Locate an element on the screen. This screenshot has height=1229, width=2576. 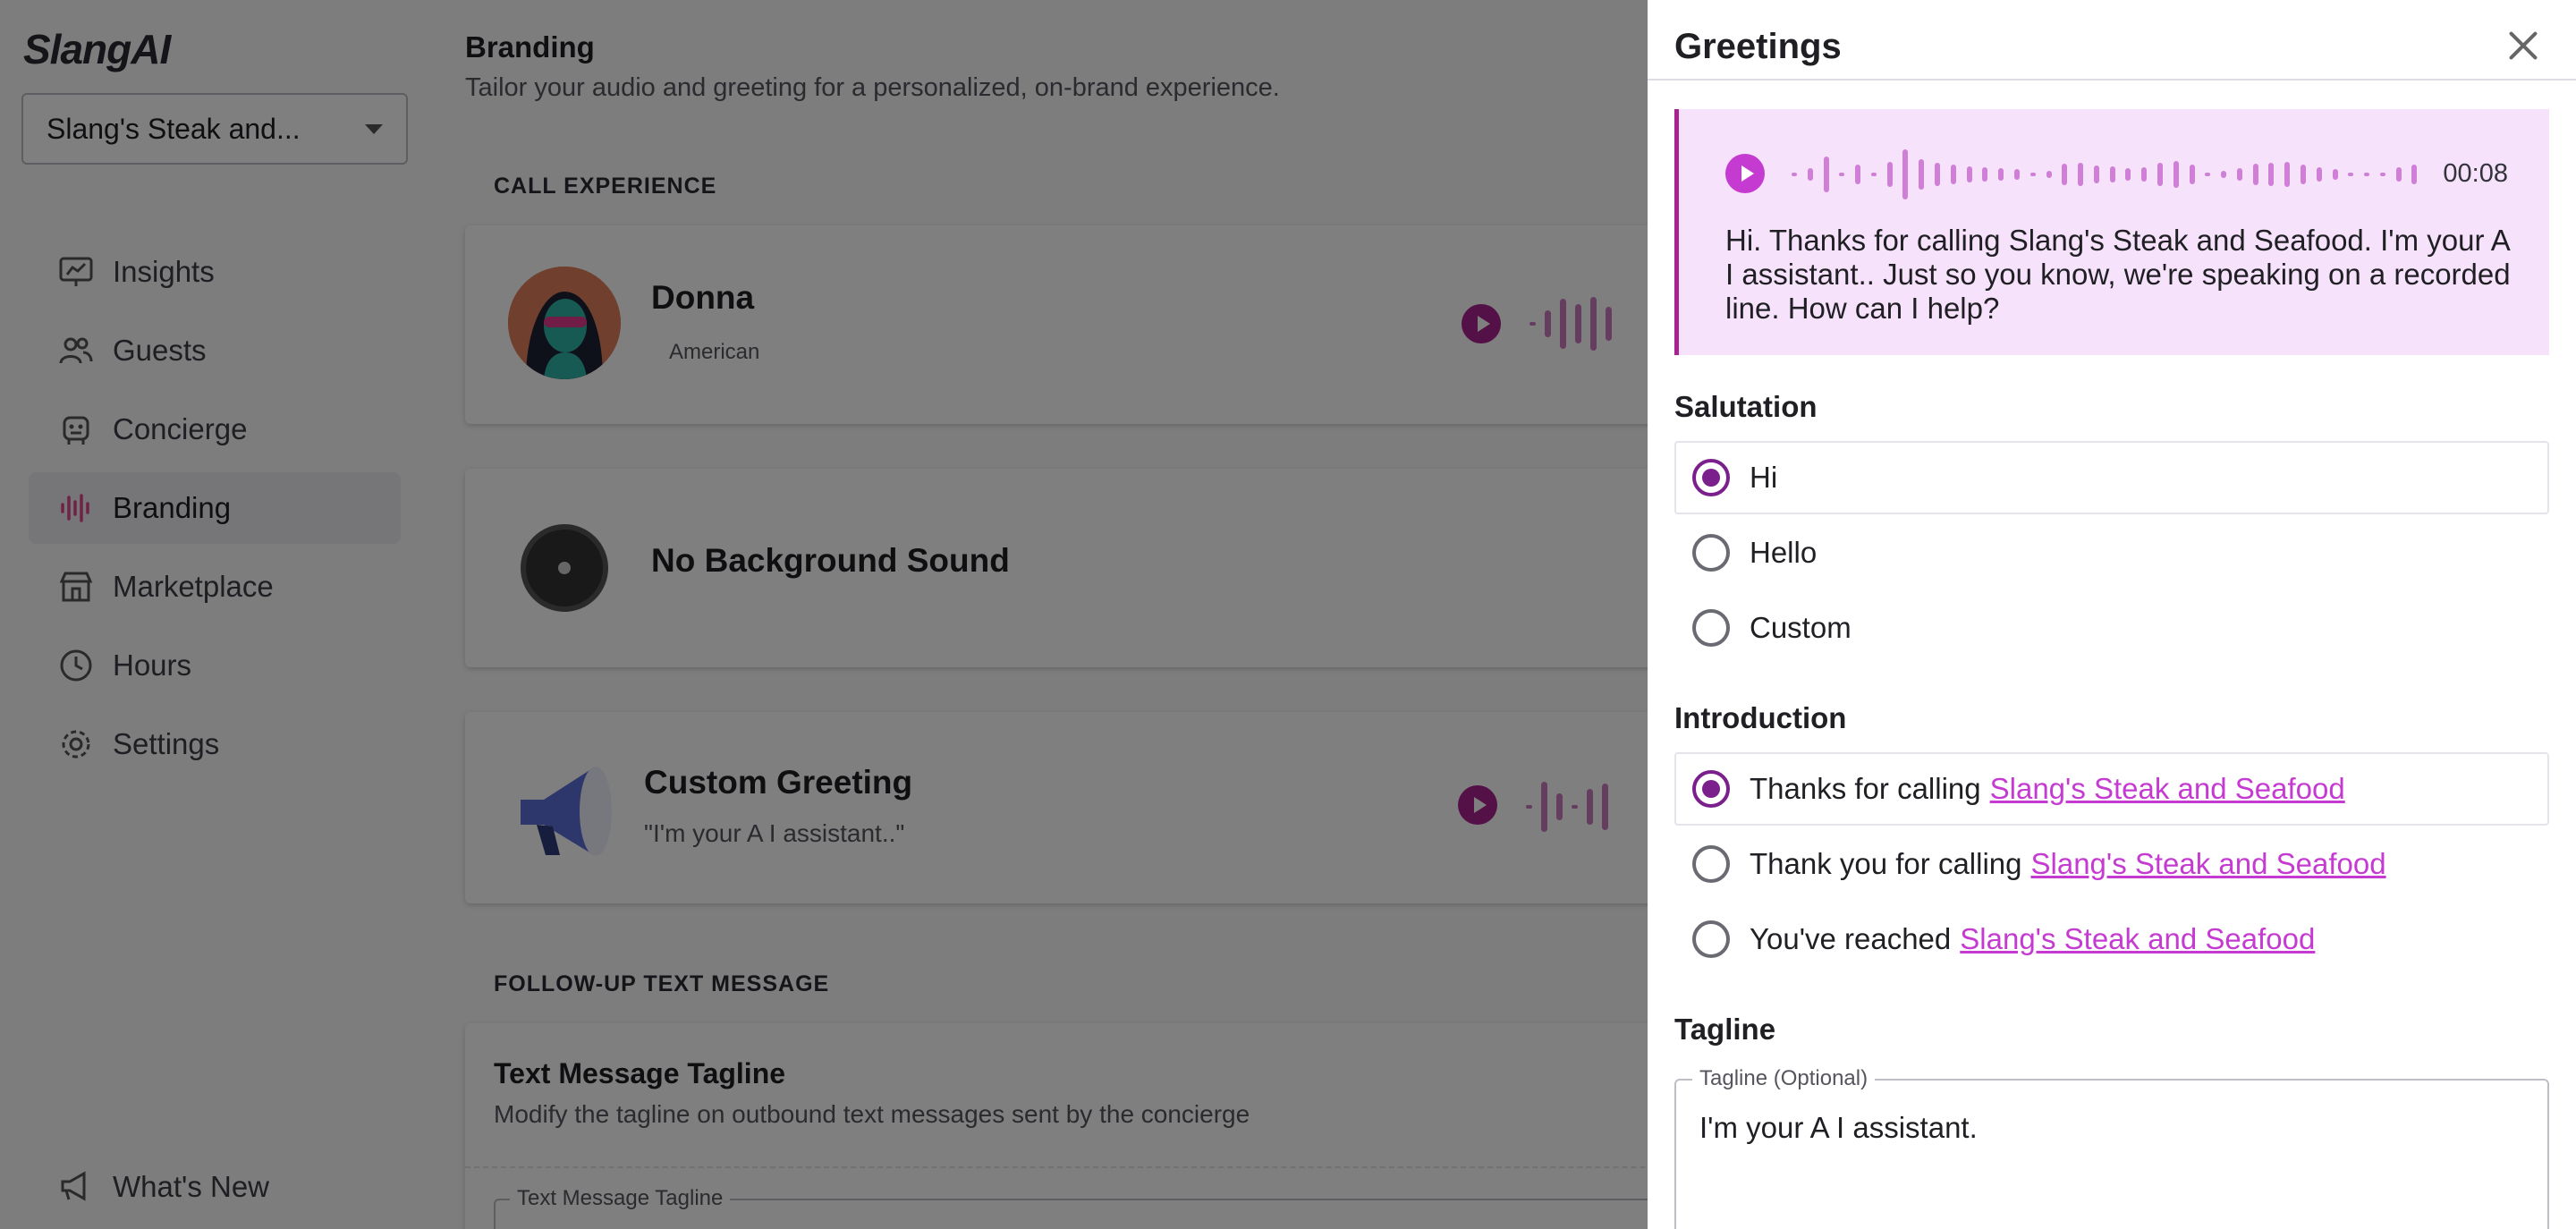
salutation-option-hello: Hello is located at coordinates (2111, 552).